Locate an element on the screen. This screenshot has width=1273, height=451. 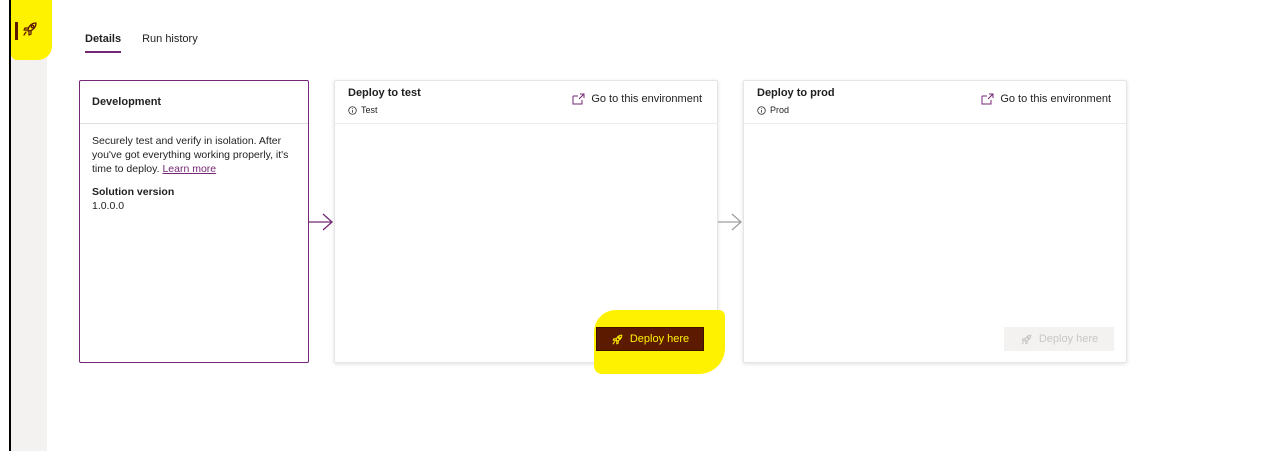
rail-selected-indicator is located at coordinates (16, 31).